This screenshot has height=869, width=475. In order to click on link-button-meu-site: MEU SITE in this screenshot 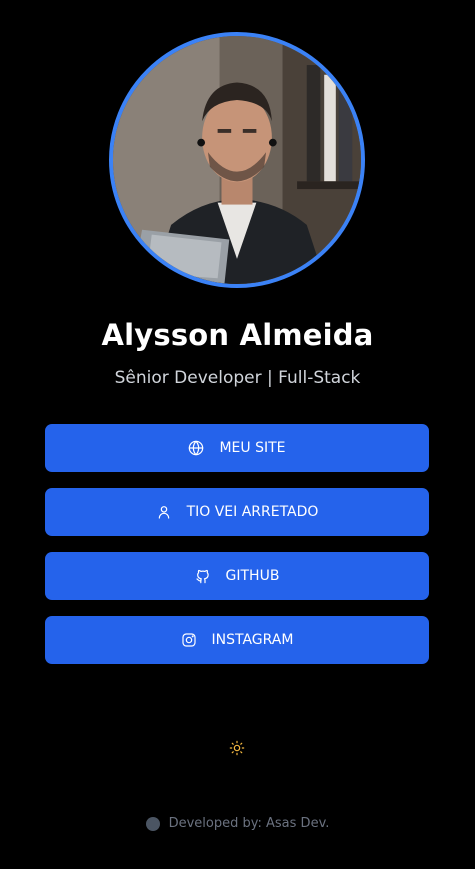, I will do `click(237, 448)`.